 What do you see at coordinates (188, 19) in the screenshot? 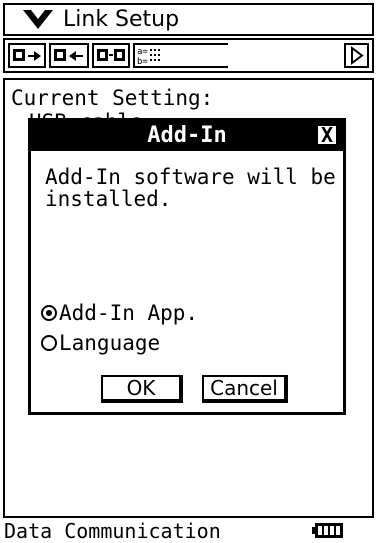
I see `title-bar: Link Setup` at bounding box center [188, 19].